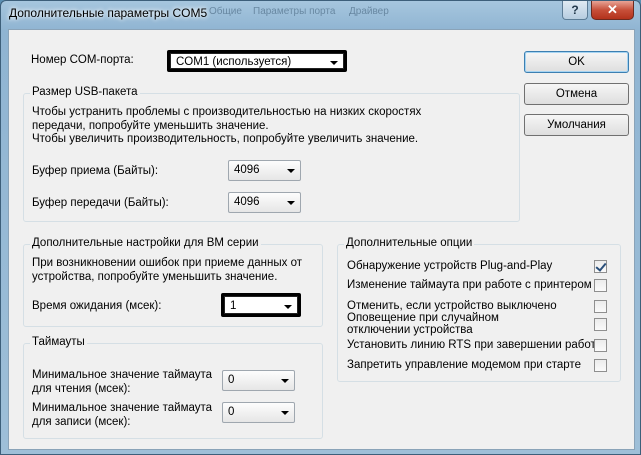 This screenshot has width=641, height=455. I want to click on option-label-cancel-if-off: Отменить, если устройство выключено, so click(452, 306).